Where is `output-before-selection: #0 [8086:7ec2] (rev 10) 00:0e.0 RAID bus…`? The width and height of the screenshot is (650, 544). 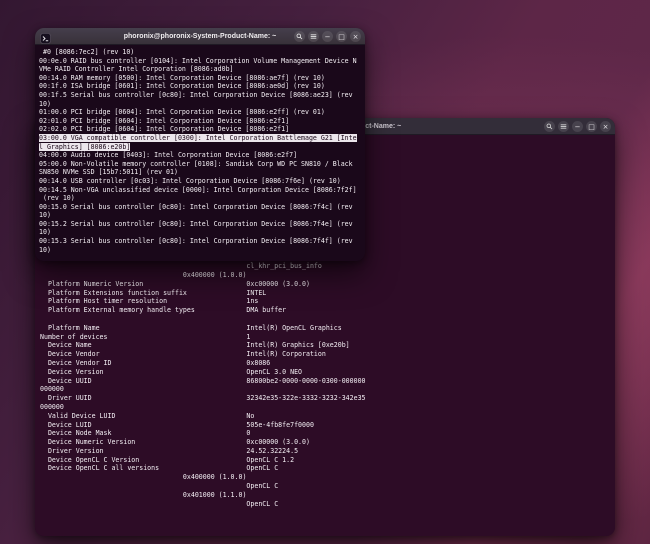 output-before-selection: #0 [8086:7ec2] (rev 10) 00:0e.0 RAID bus… is located at coordinates (198, 91).